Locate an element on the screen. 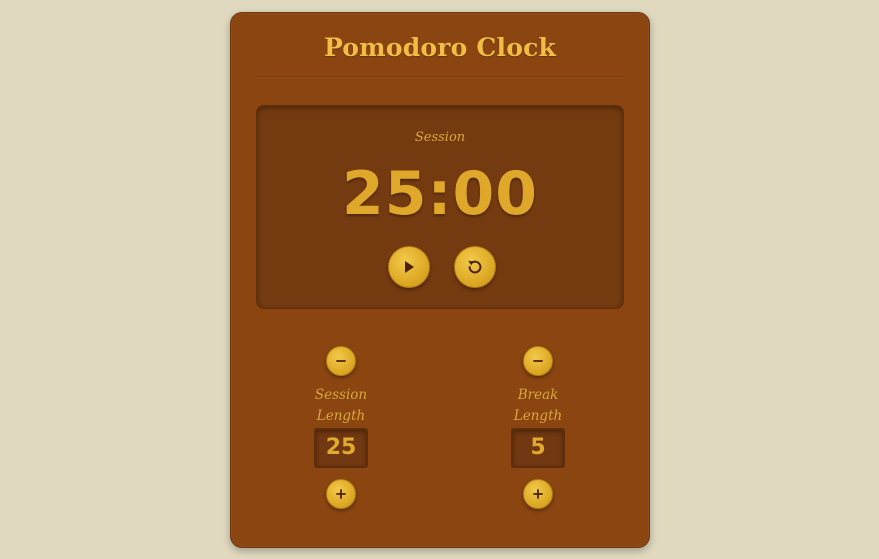 Image resolution: width=879 pixels, height=559 pixels. title-divider is located at coordinates (440, 77).